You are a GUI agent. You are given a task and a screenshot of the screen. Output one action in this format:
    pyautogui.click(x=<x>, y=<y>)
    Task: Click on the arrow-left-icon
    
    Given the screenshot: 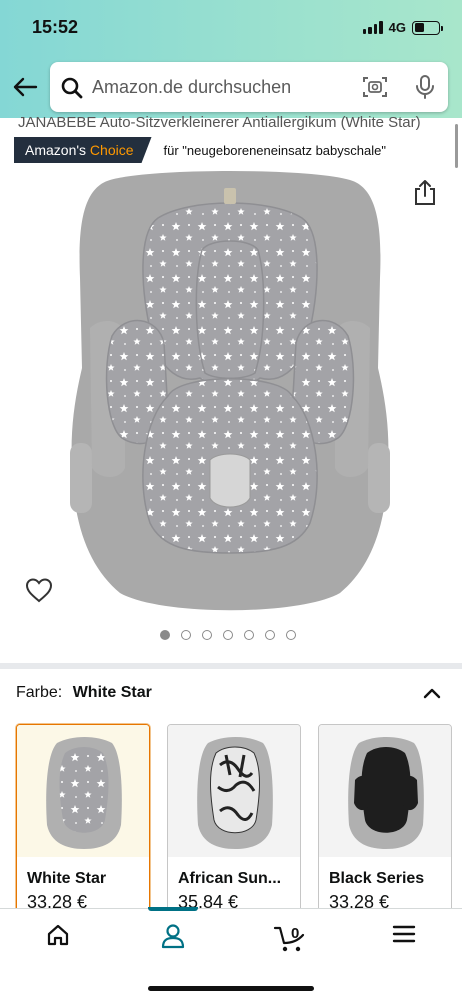 What is the action you would take?
    pyautogui.click(x=25, y=87)
    